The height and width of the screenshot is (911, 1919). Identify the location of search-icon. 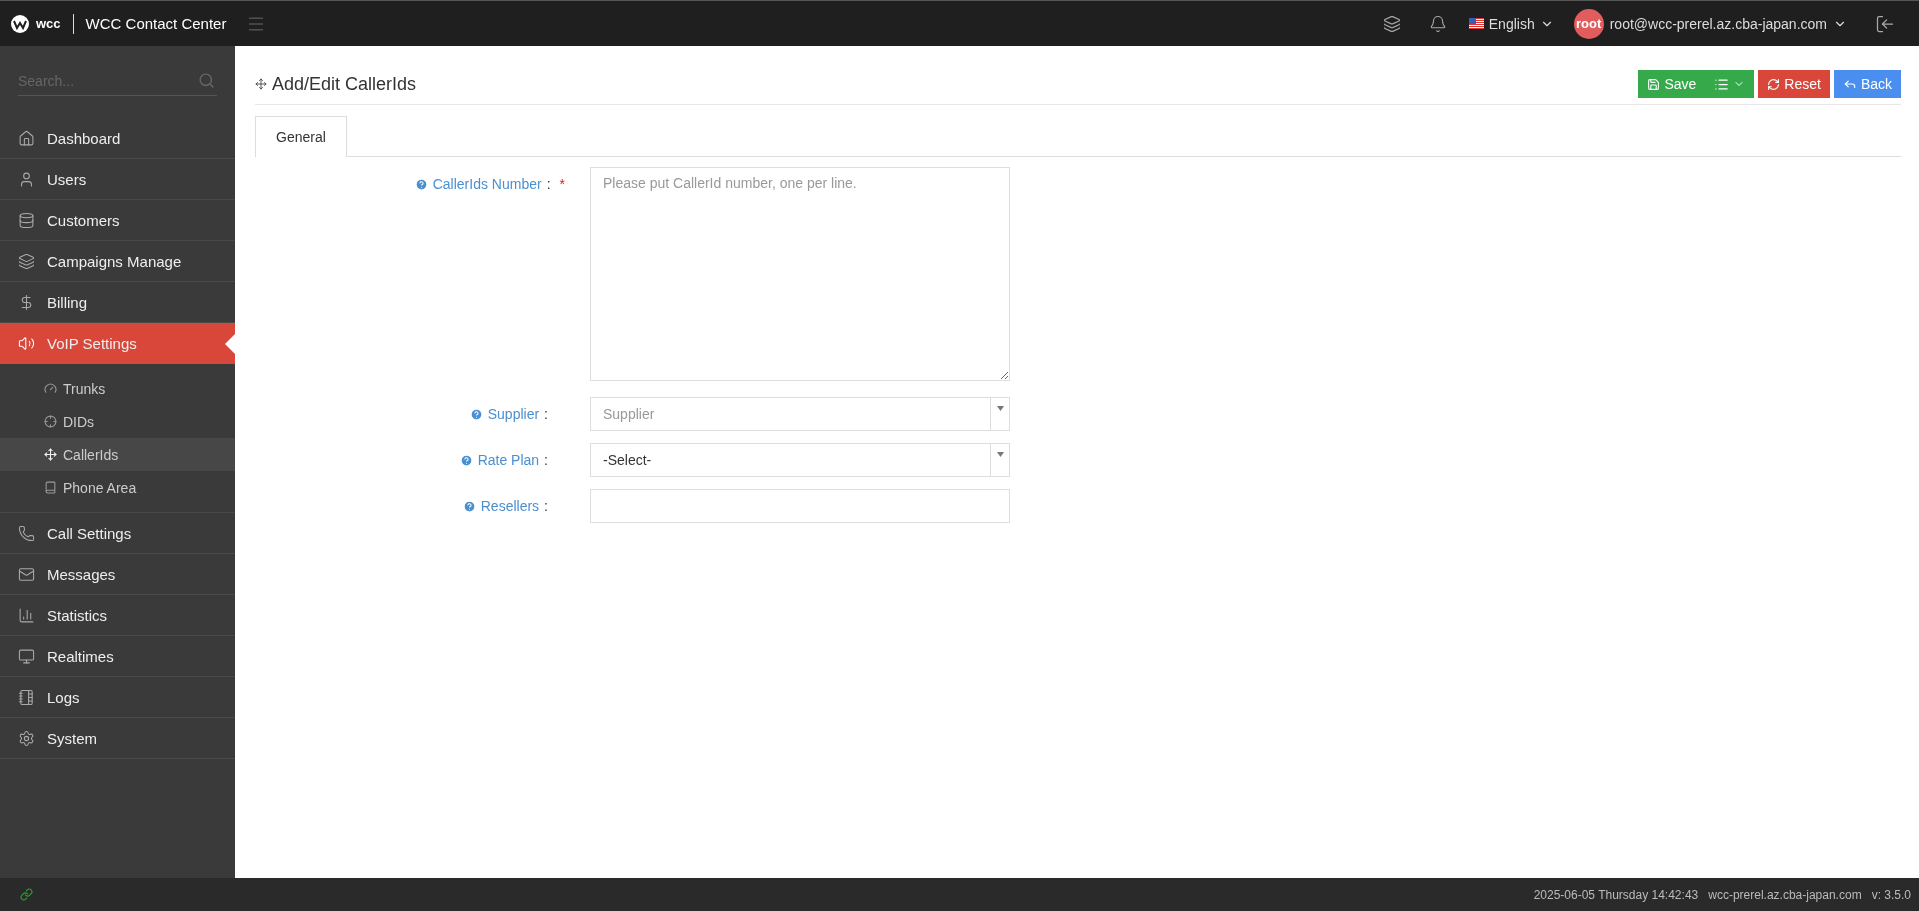
(206, 80).